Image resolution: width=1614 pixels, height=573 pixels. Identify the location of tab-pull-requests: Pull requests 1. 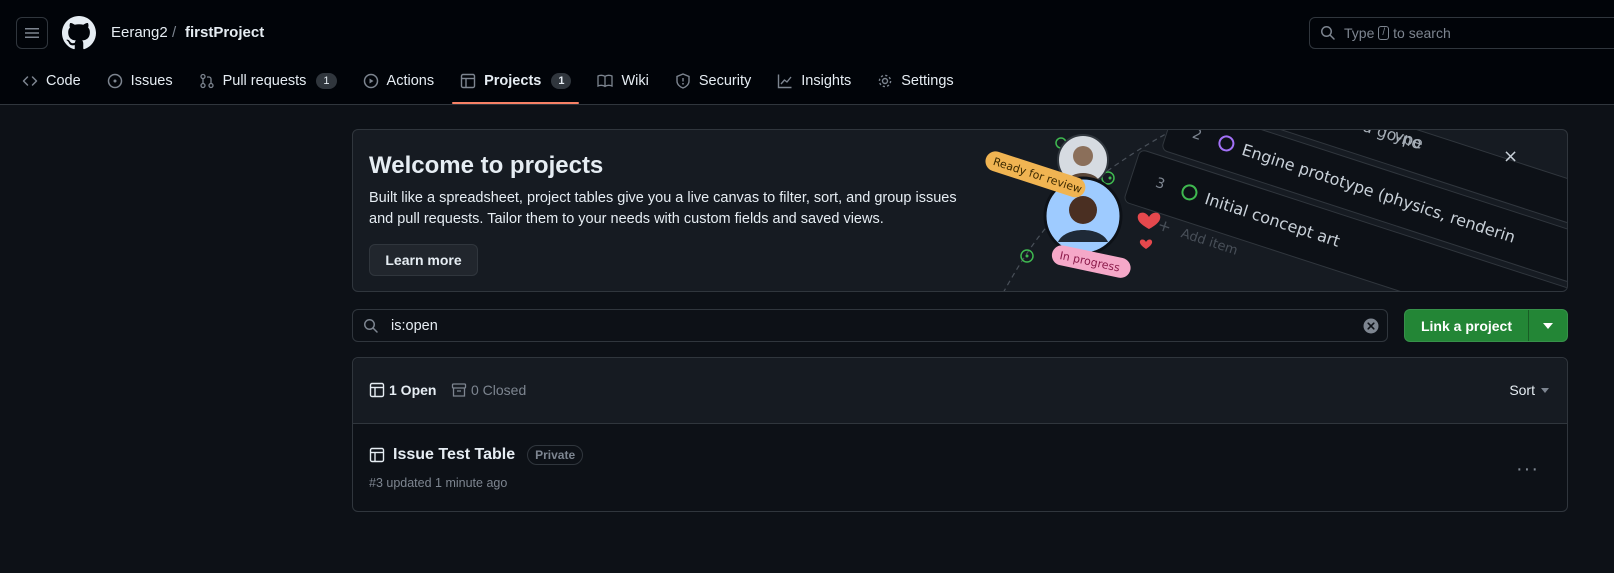
(268, 81).